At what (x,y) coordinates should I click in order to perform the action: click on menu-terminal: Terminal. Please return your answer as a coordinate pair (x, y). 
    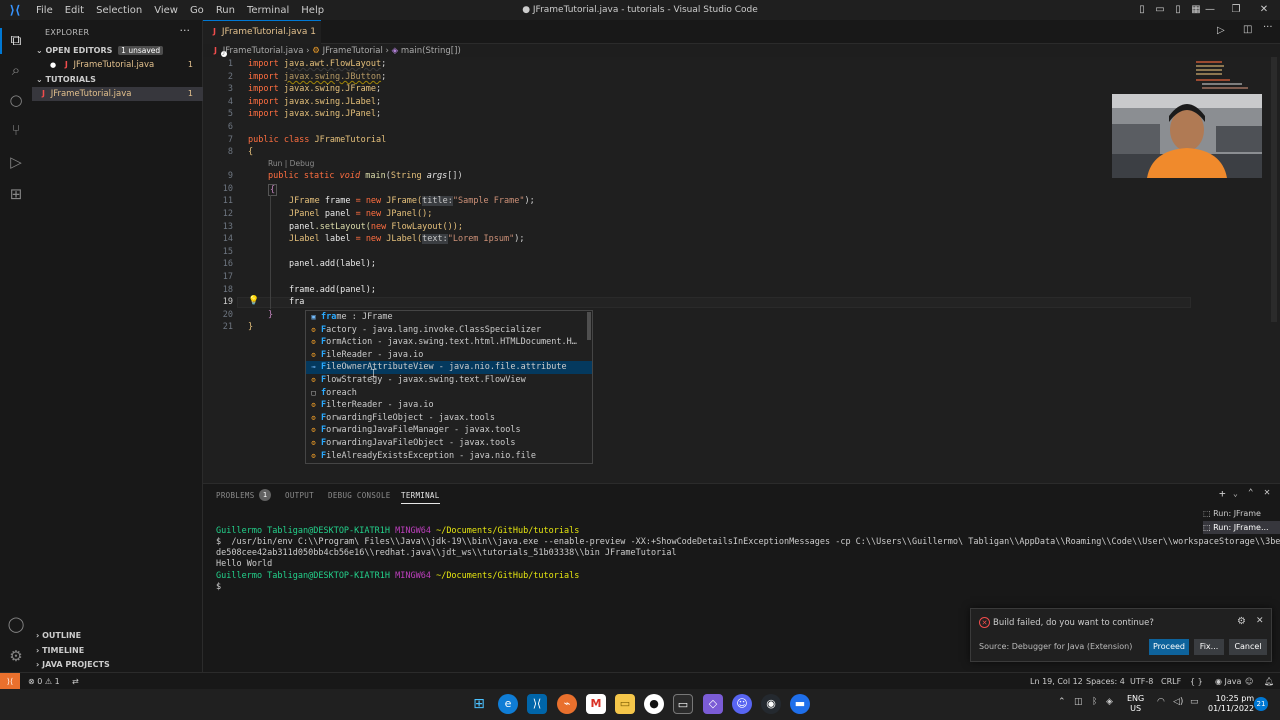
    Looking at the image, I should click on (268, 10).